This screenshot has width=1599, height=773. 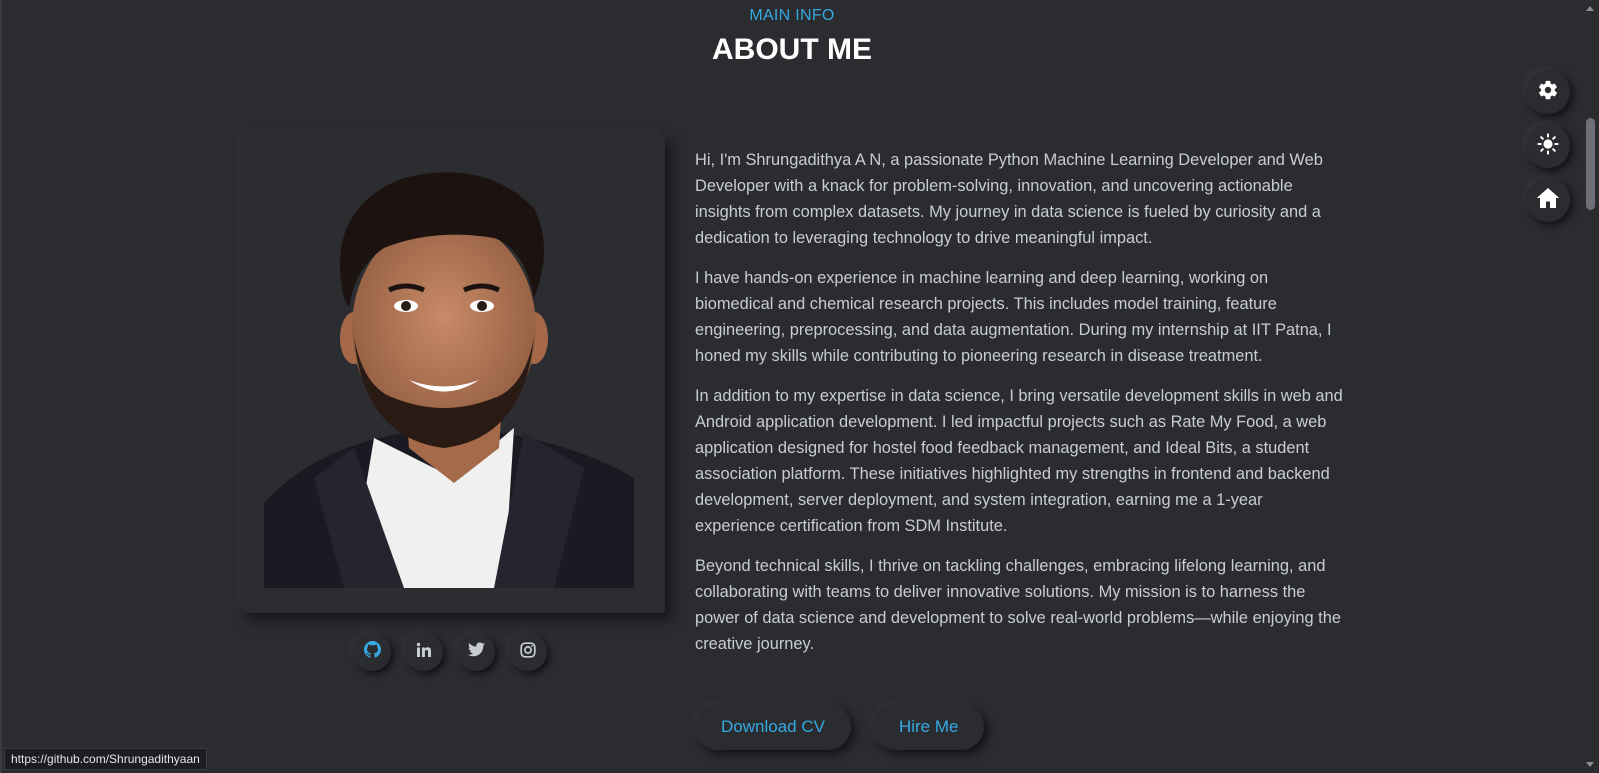 What do you see at coordinates (1590, 8) in the screenshot?
I see `scroll-up-arrow` at bounding box center [1590, 8].